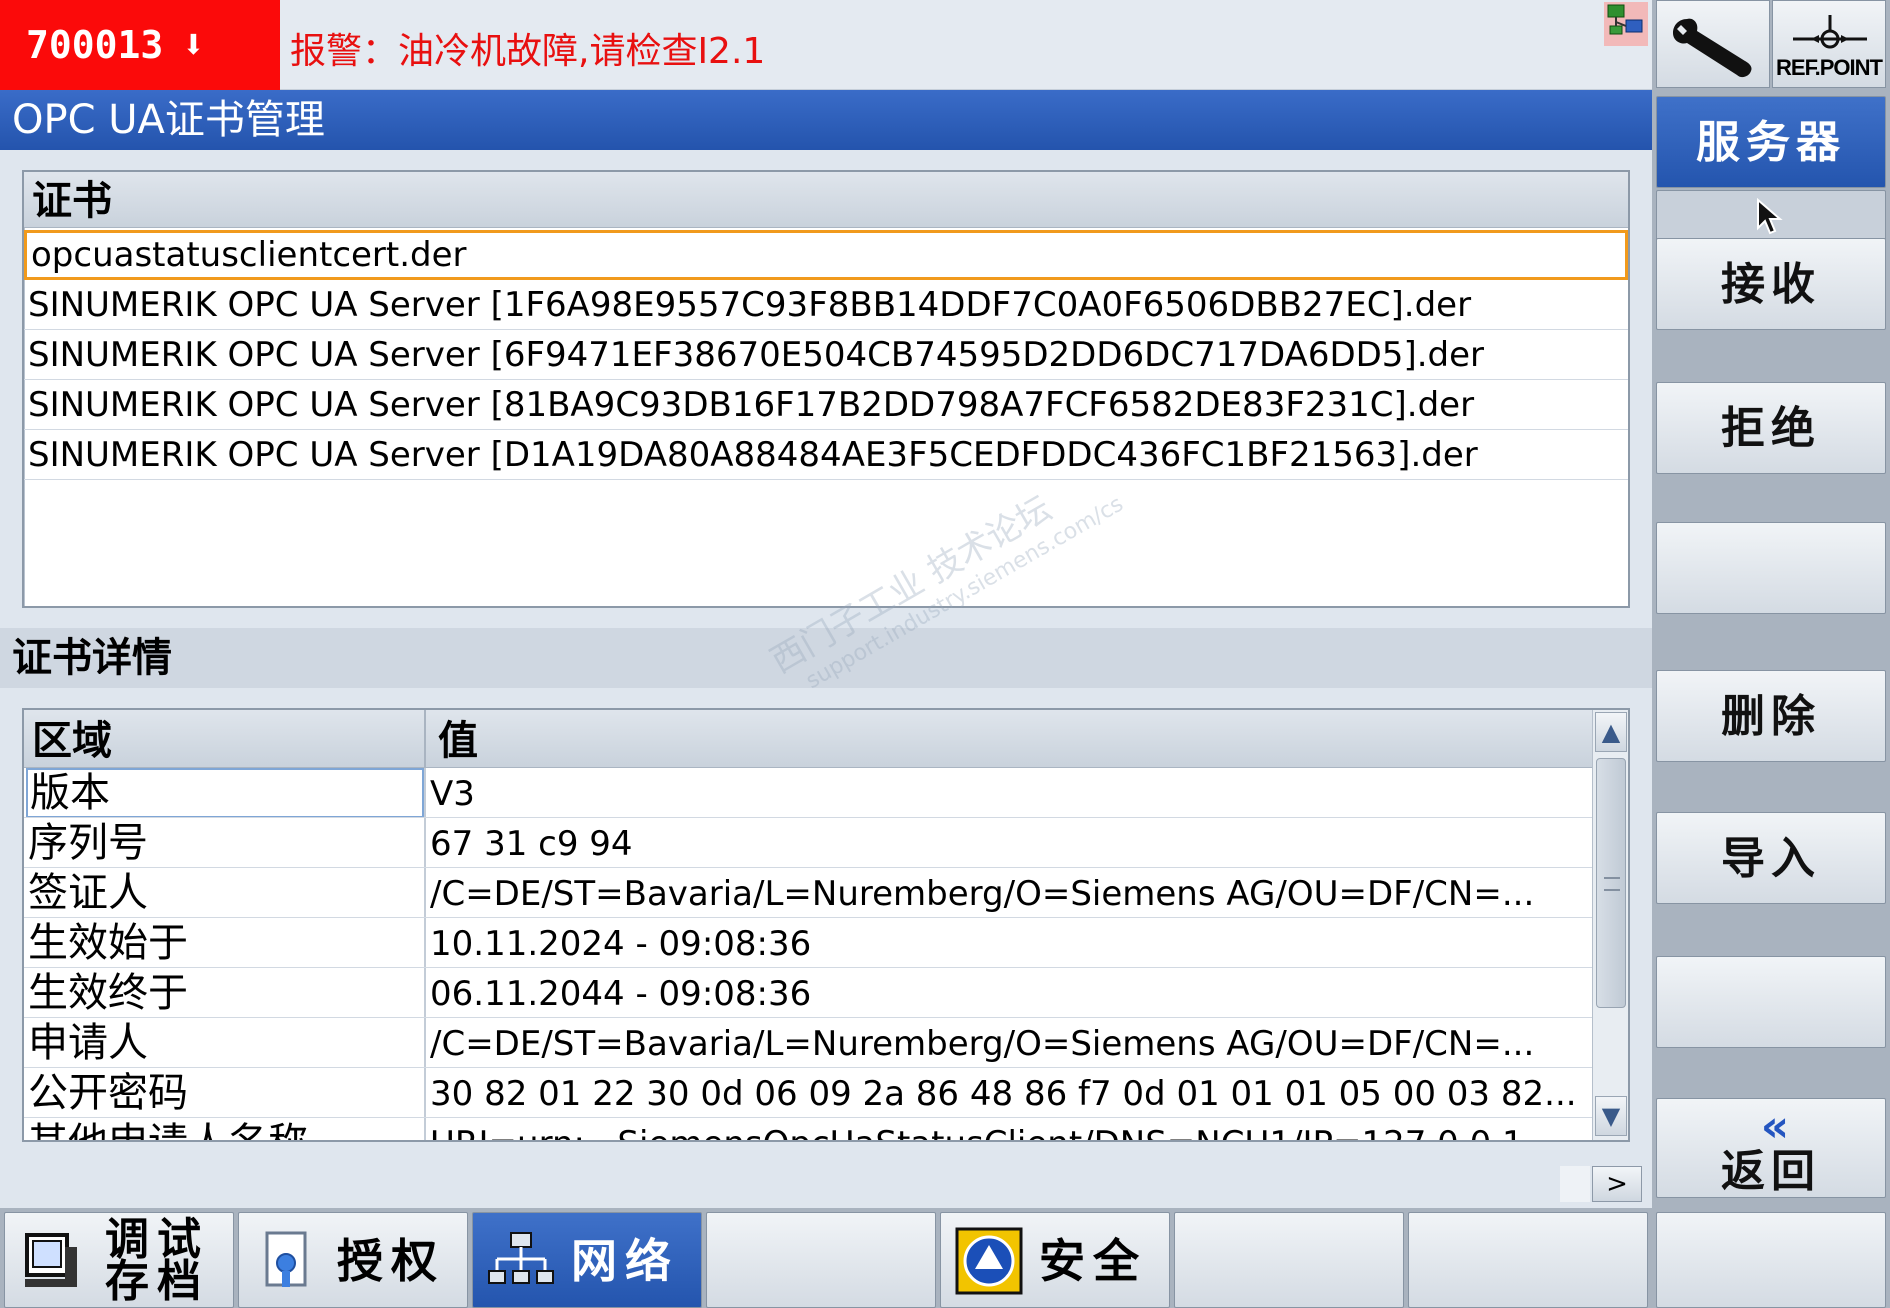 This screenshot has width=1890, height=1308. What do you see at coordinates (286, 1259) in the screenshot?
I see `license-icon` at bounding box center [286, 1259].